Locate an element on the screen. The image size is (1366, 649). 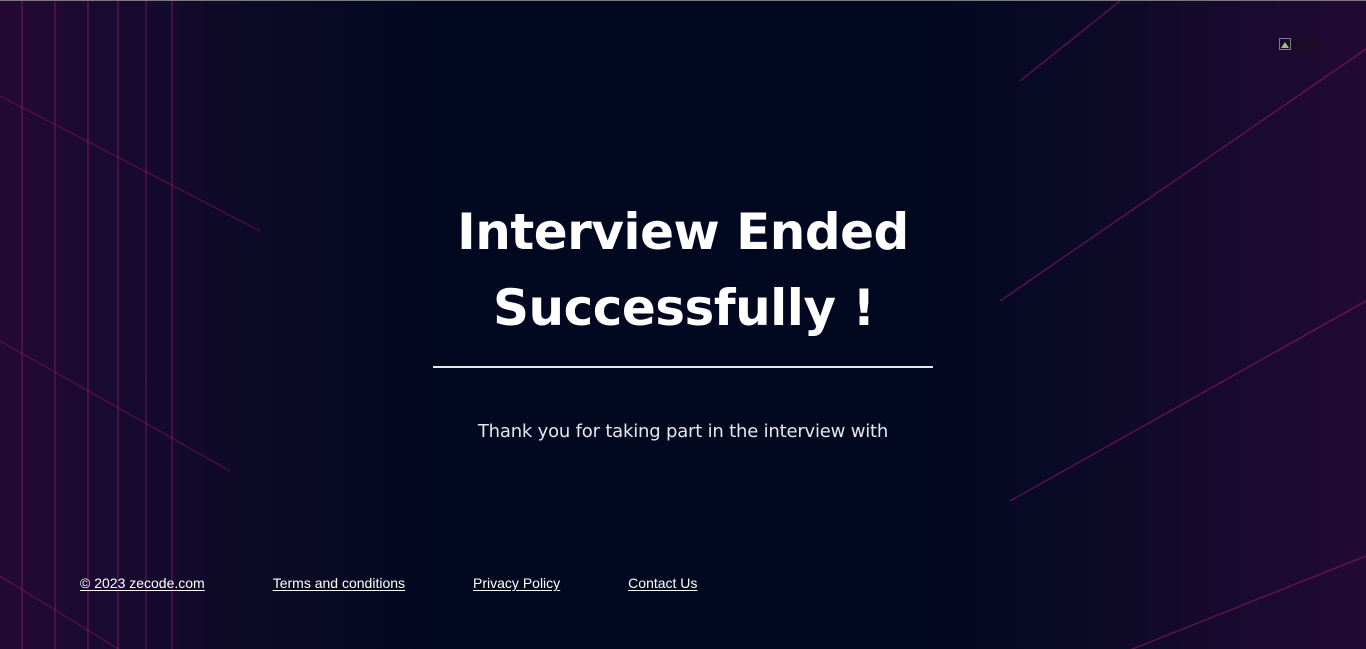
divider is located at coordinates (683, 367).